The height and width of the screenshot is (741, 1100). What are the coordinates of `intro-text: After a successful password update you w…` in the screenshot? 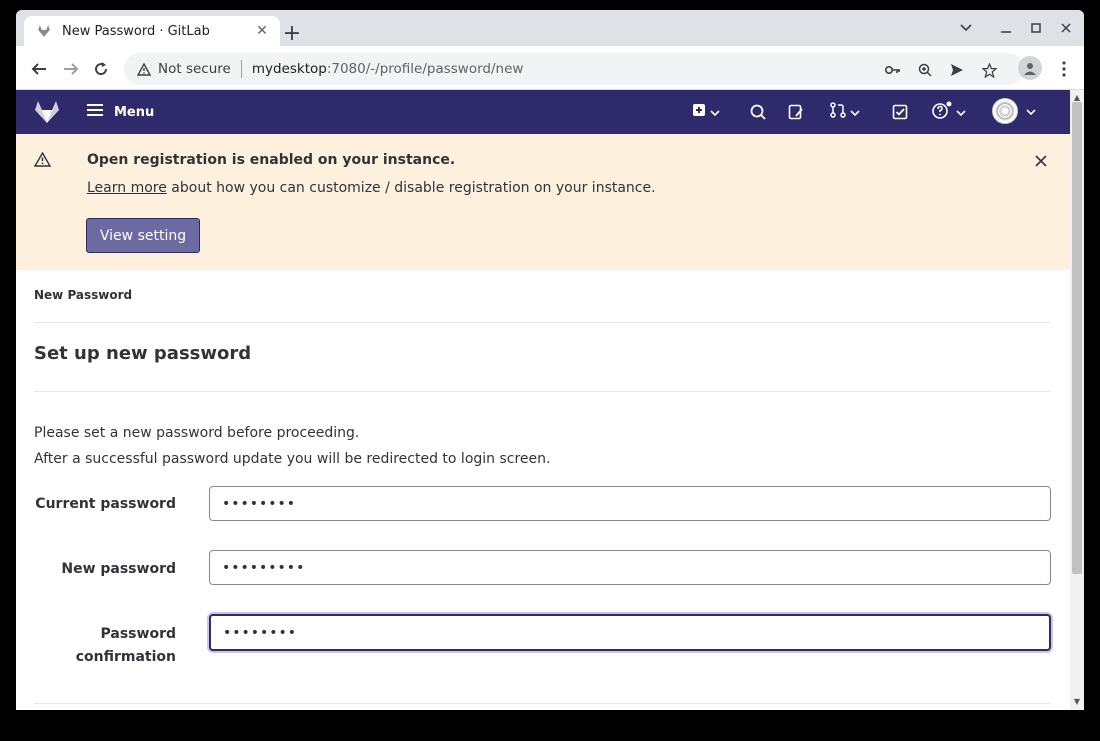 It's located at (292, 459).